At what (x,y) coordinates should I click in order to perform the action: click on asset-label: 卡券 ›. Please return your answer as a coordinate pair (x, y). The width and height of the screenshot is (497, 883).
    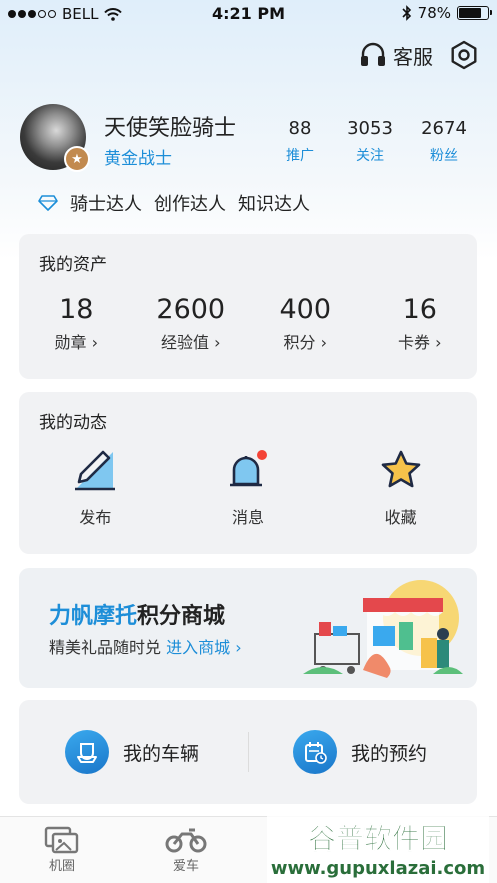
    Looking at the image, I should click on (420, 342).